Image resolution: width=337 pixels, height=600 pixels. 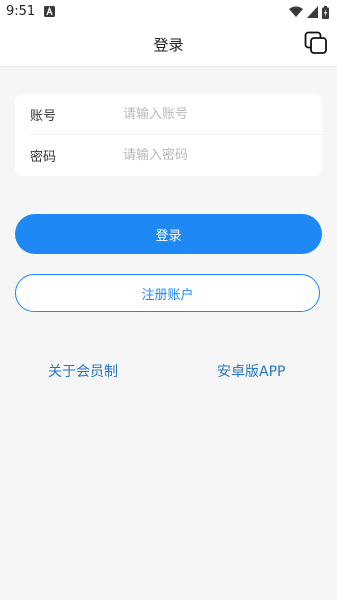 What do you see at coordinates (167, 293) in the screenshot?
I see `register-button: 注册账户` at bounding box center [167, 293].